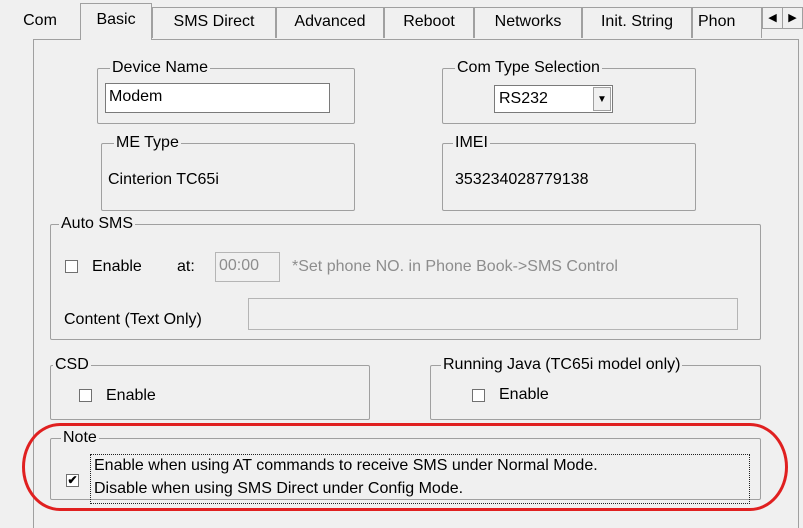  What do you see at coordinates (85, 395) in the screenshot?
I see `csd-enable-checkbox` at bounding box center [85, 395].